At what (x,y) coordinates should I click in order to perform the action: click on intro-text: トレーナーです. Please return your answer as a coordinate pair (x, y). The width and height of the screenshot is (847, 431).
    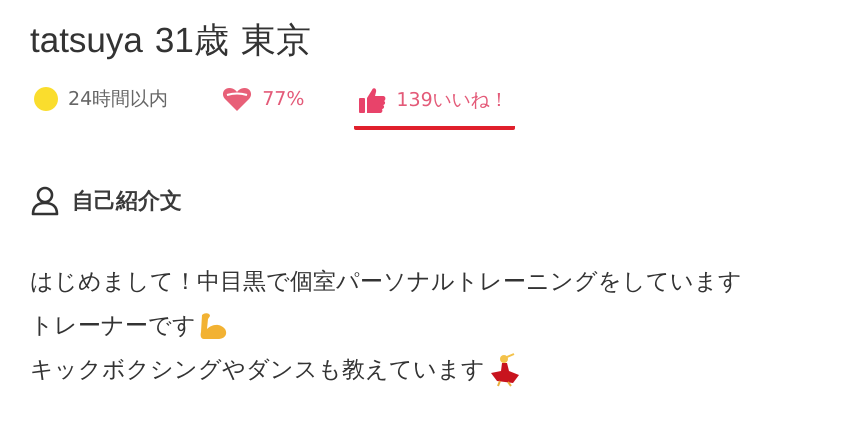
    Looking at the image, I should click on (113, 326).